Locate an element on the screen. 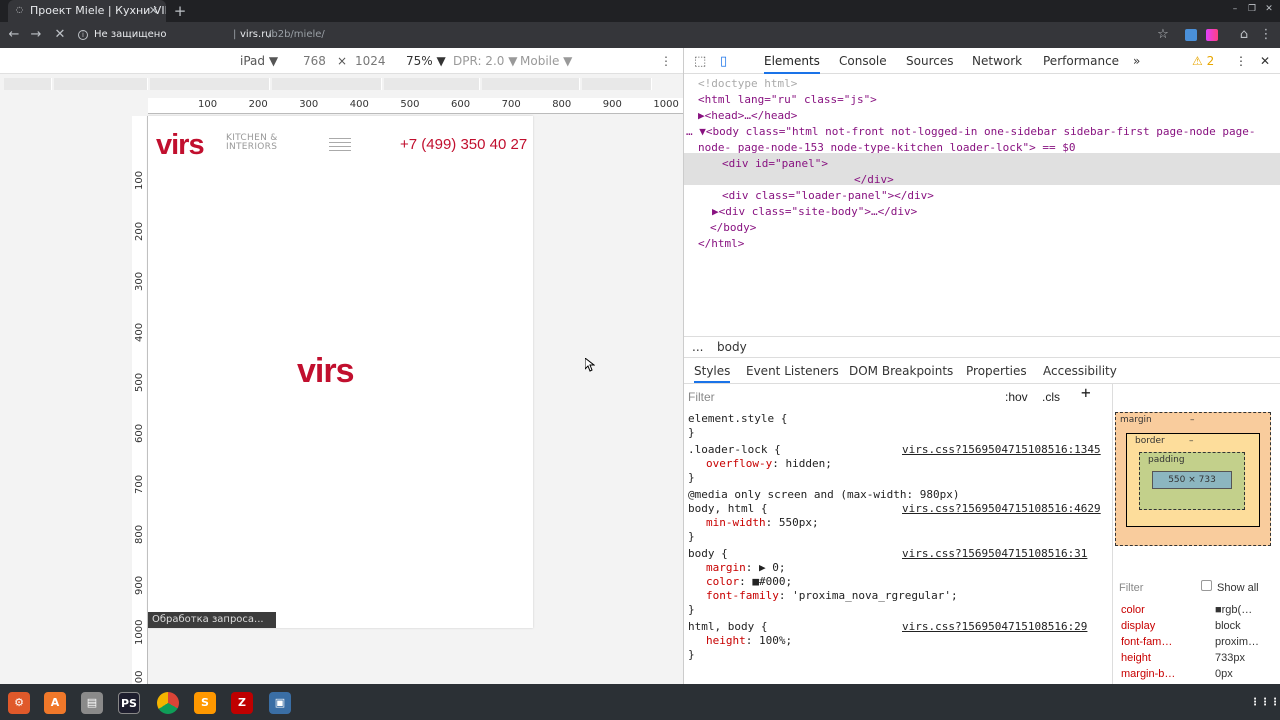  computed-property: color is located at coordinates (1133, 610).